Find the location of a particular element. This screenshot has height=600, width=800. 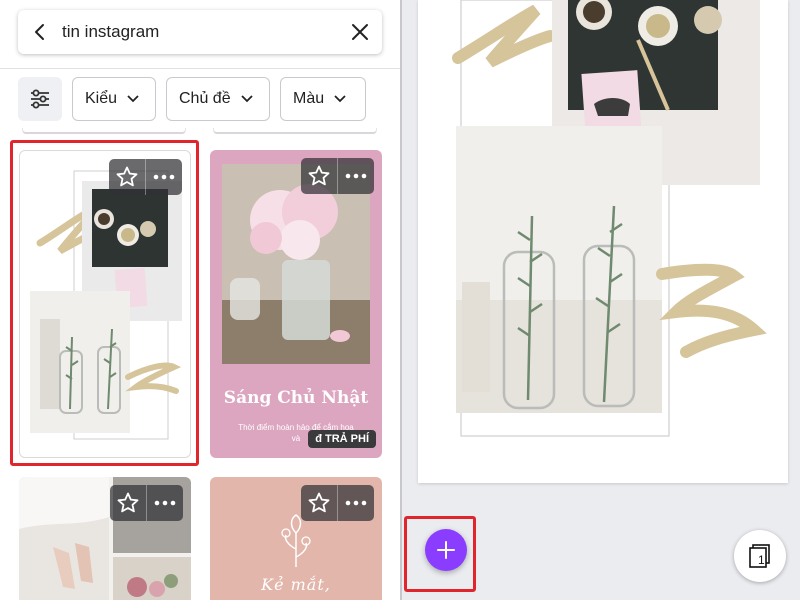

back-icon is located at coordinates (40, 32).